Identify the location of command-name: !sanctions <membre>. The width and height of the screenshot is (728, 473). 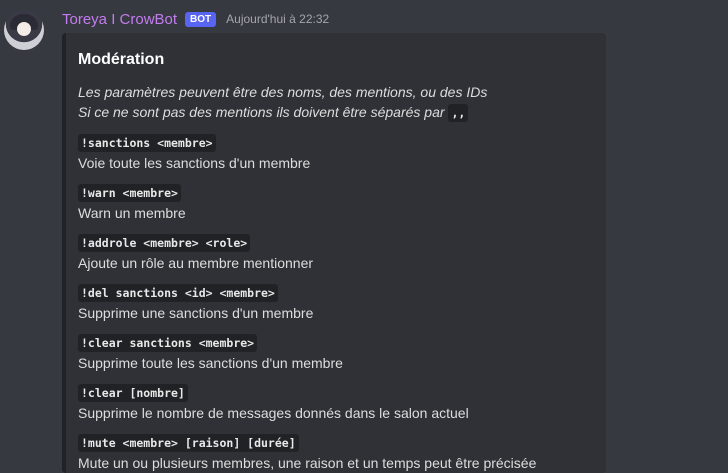
(336, 143).